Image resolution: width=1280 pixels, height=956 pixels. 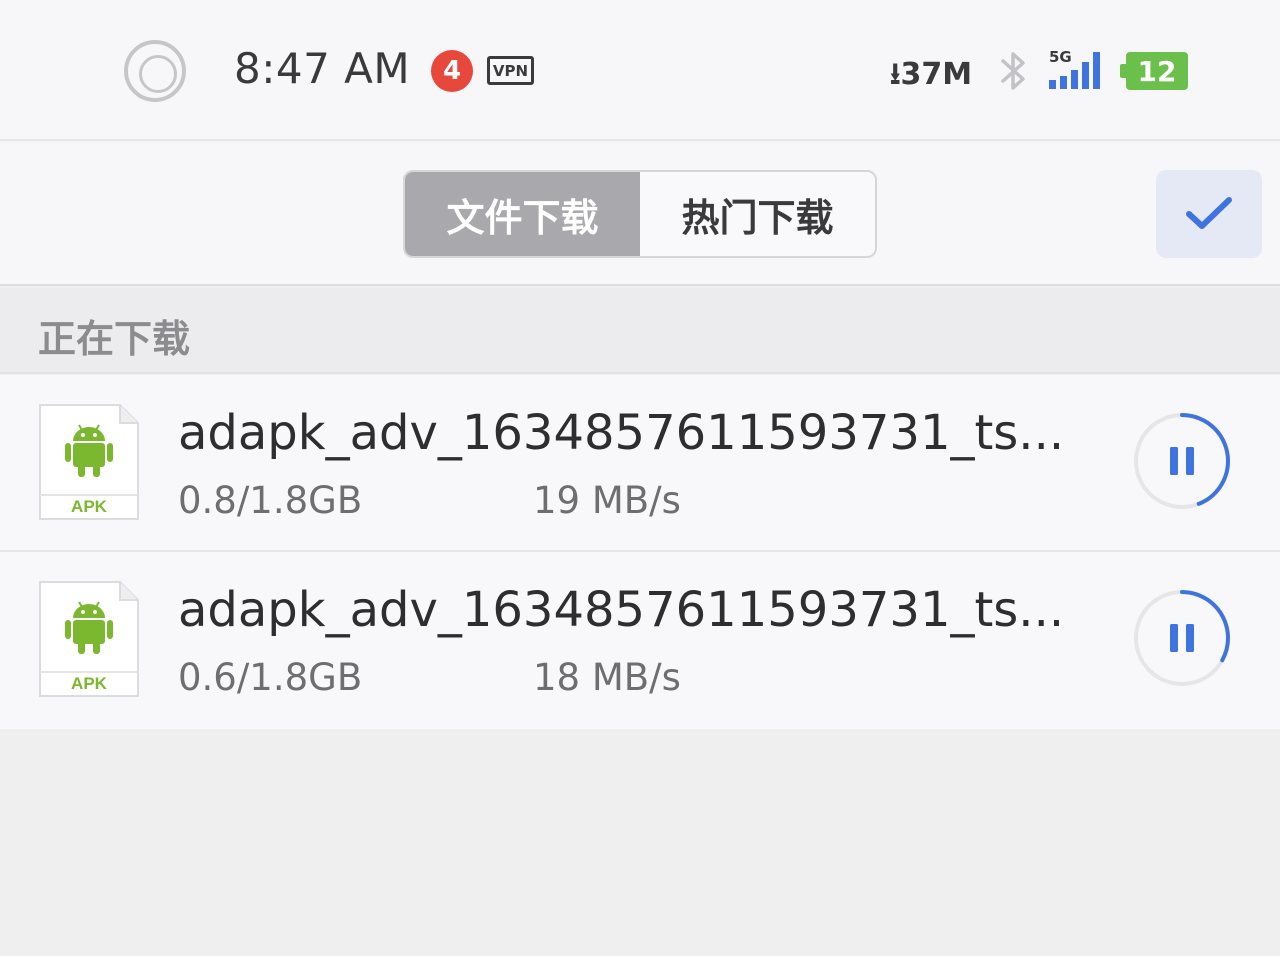 I want to click on checkmark-icon, so click(x=1209, y=213).